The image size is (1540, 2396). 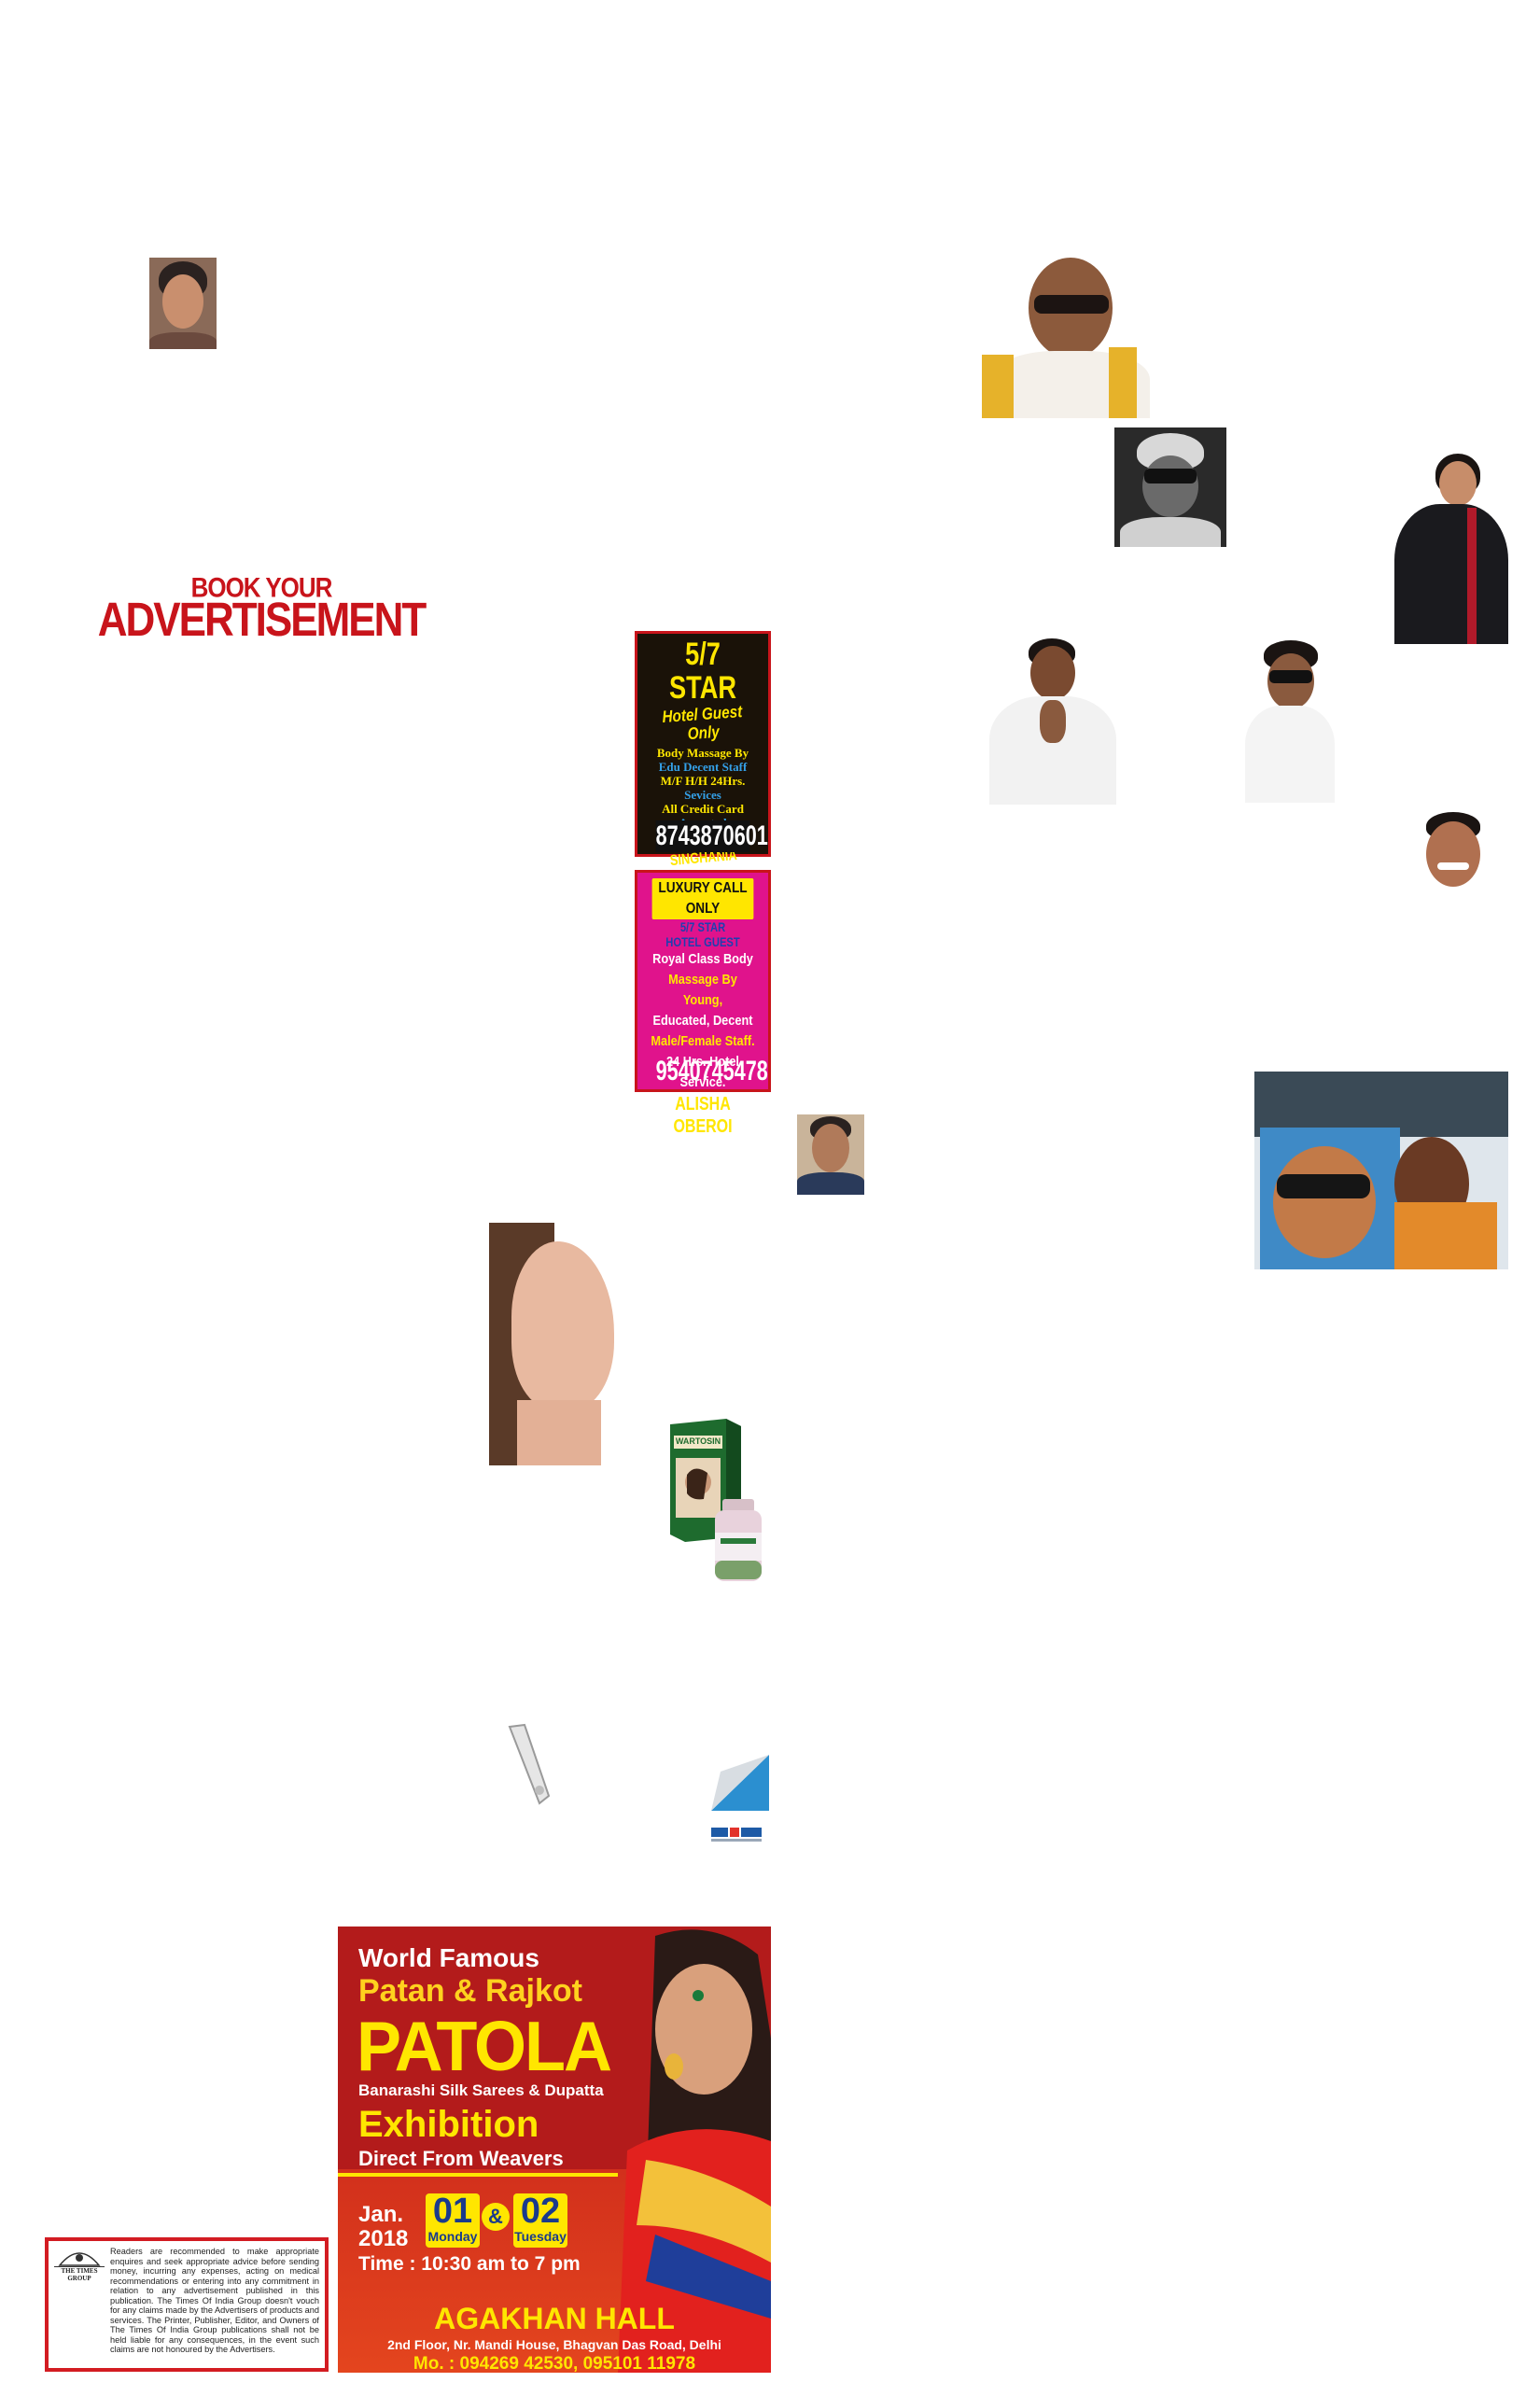 I want to click on ad-star-subhead: Hotel Guest Only, so click(x=702, y=723).